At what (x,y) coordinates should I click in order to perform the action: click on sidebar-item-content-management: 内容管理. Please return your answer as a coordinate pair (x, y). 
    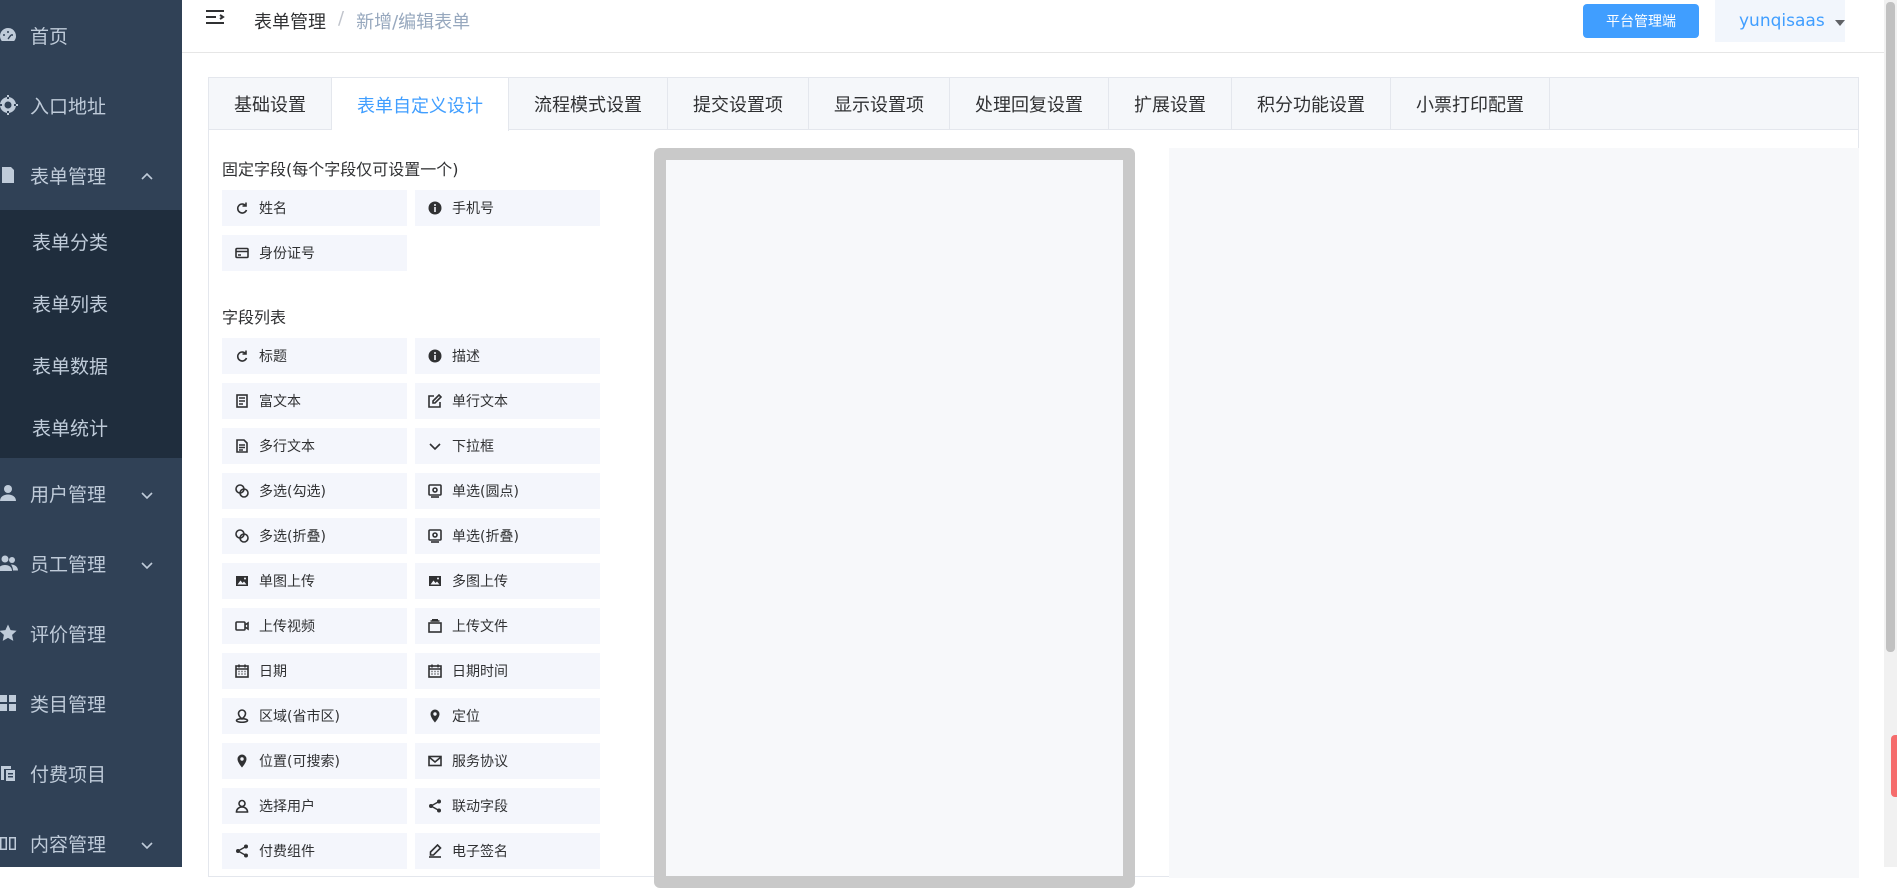
    Looking at the image, I should click on (91, 837).